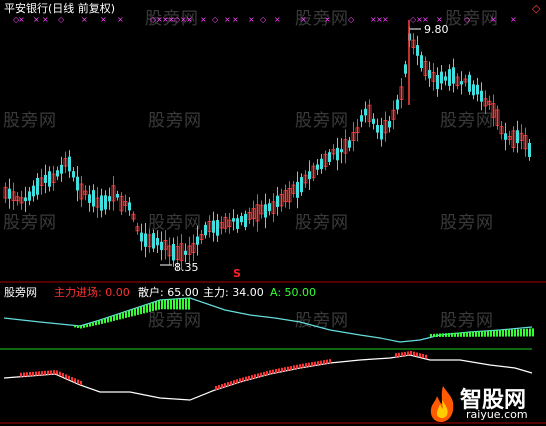 This screenshot has height=426, width=546. Describe the element at coordinates (233, 292) in the screenshot. I see `indicator-main-force: 主力: 34.00` at that location.